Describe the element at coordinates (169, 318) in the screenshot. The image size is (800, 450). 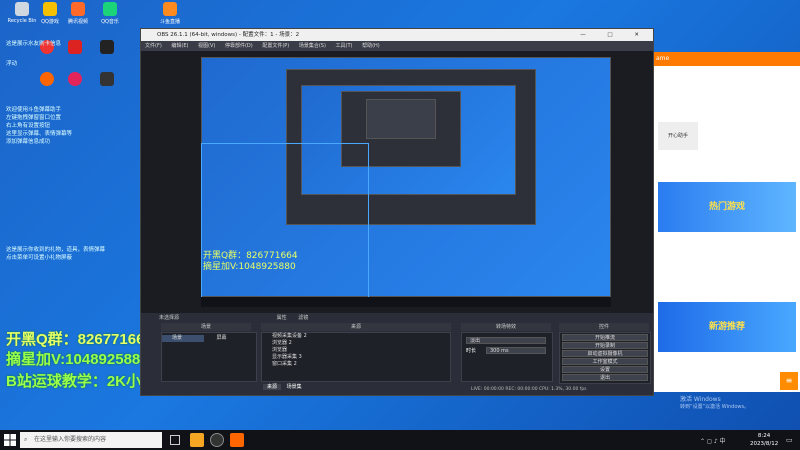
I see `no-source-label: 未选择源` at that location.